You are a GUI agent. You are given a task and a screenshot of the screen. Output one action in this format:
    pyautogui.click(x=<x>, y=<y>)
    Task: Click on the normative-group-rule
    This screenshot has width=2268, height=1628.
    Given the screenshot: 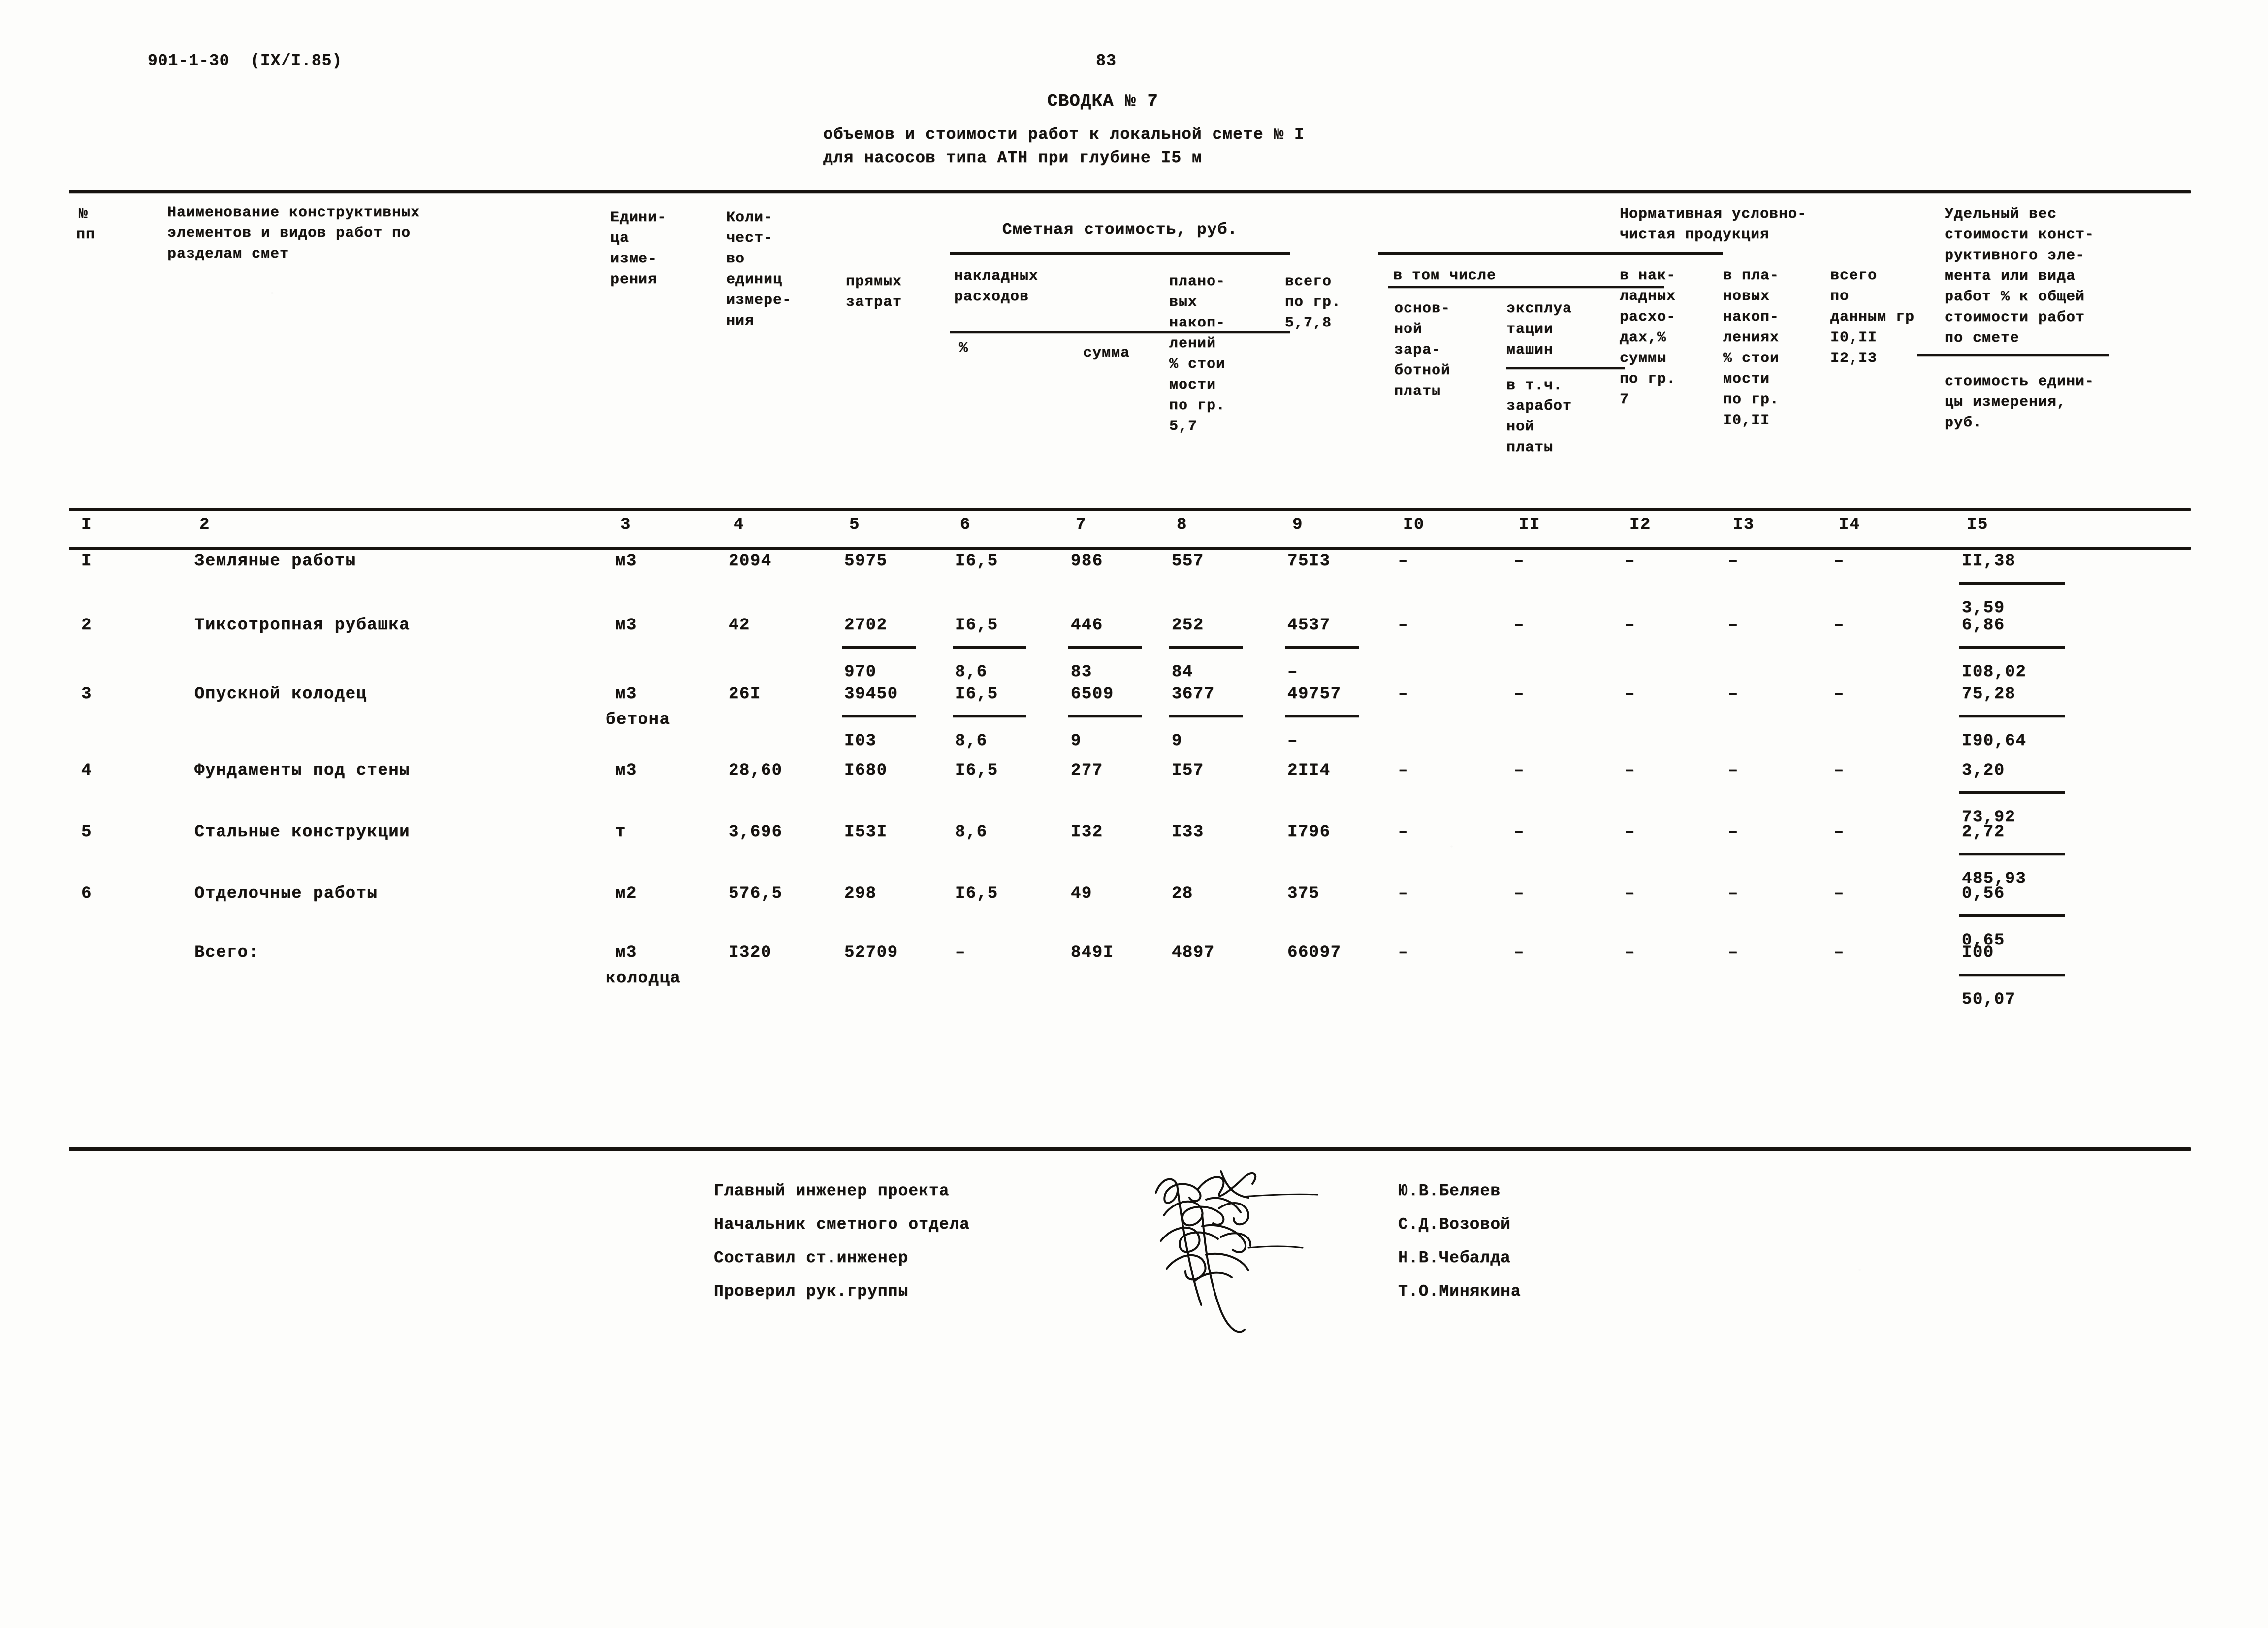 What is the action you would take?
    pyautogui.click(x=1550, y=253)
    